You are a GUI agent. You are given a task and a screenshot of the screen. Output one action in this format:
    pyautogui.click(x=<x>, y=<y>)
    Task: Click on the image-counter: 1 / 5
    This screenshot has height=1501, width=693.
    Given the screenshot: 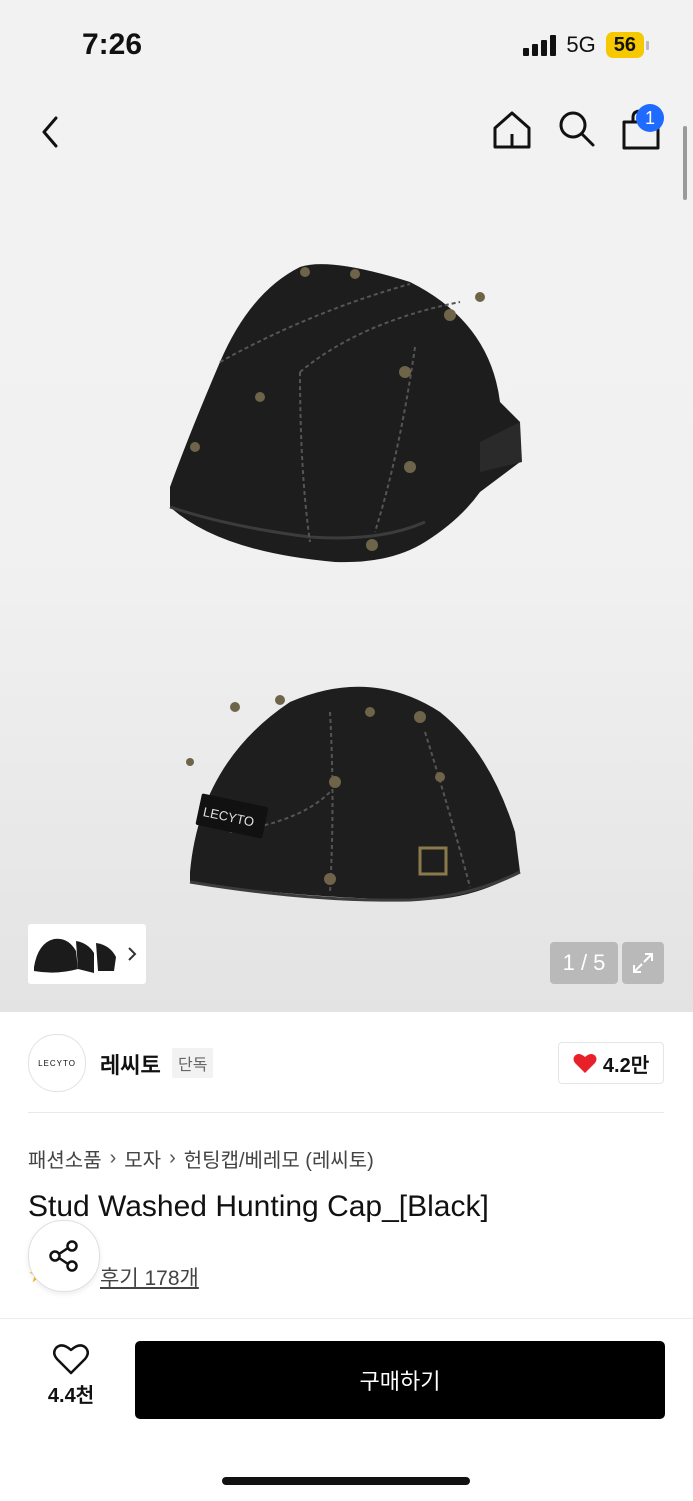 What is the action you would take?
    pyautogui.click(x=584, y=963)
    